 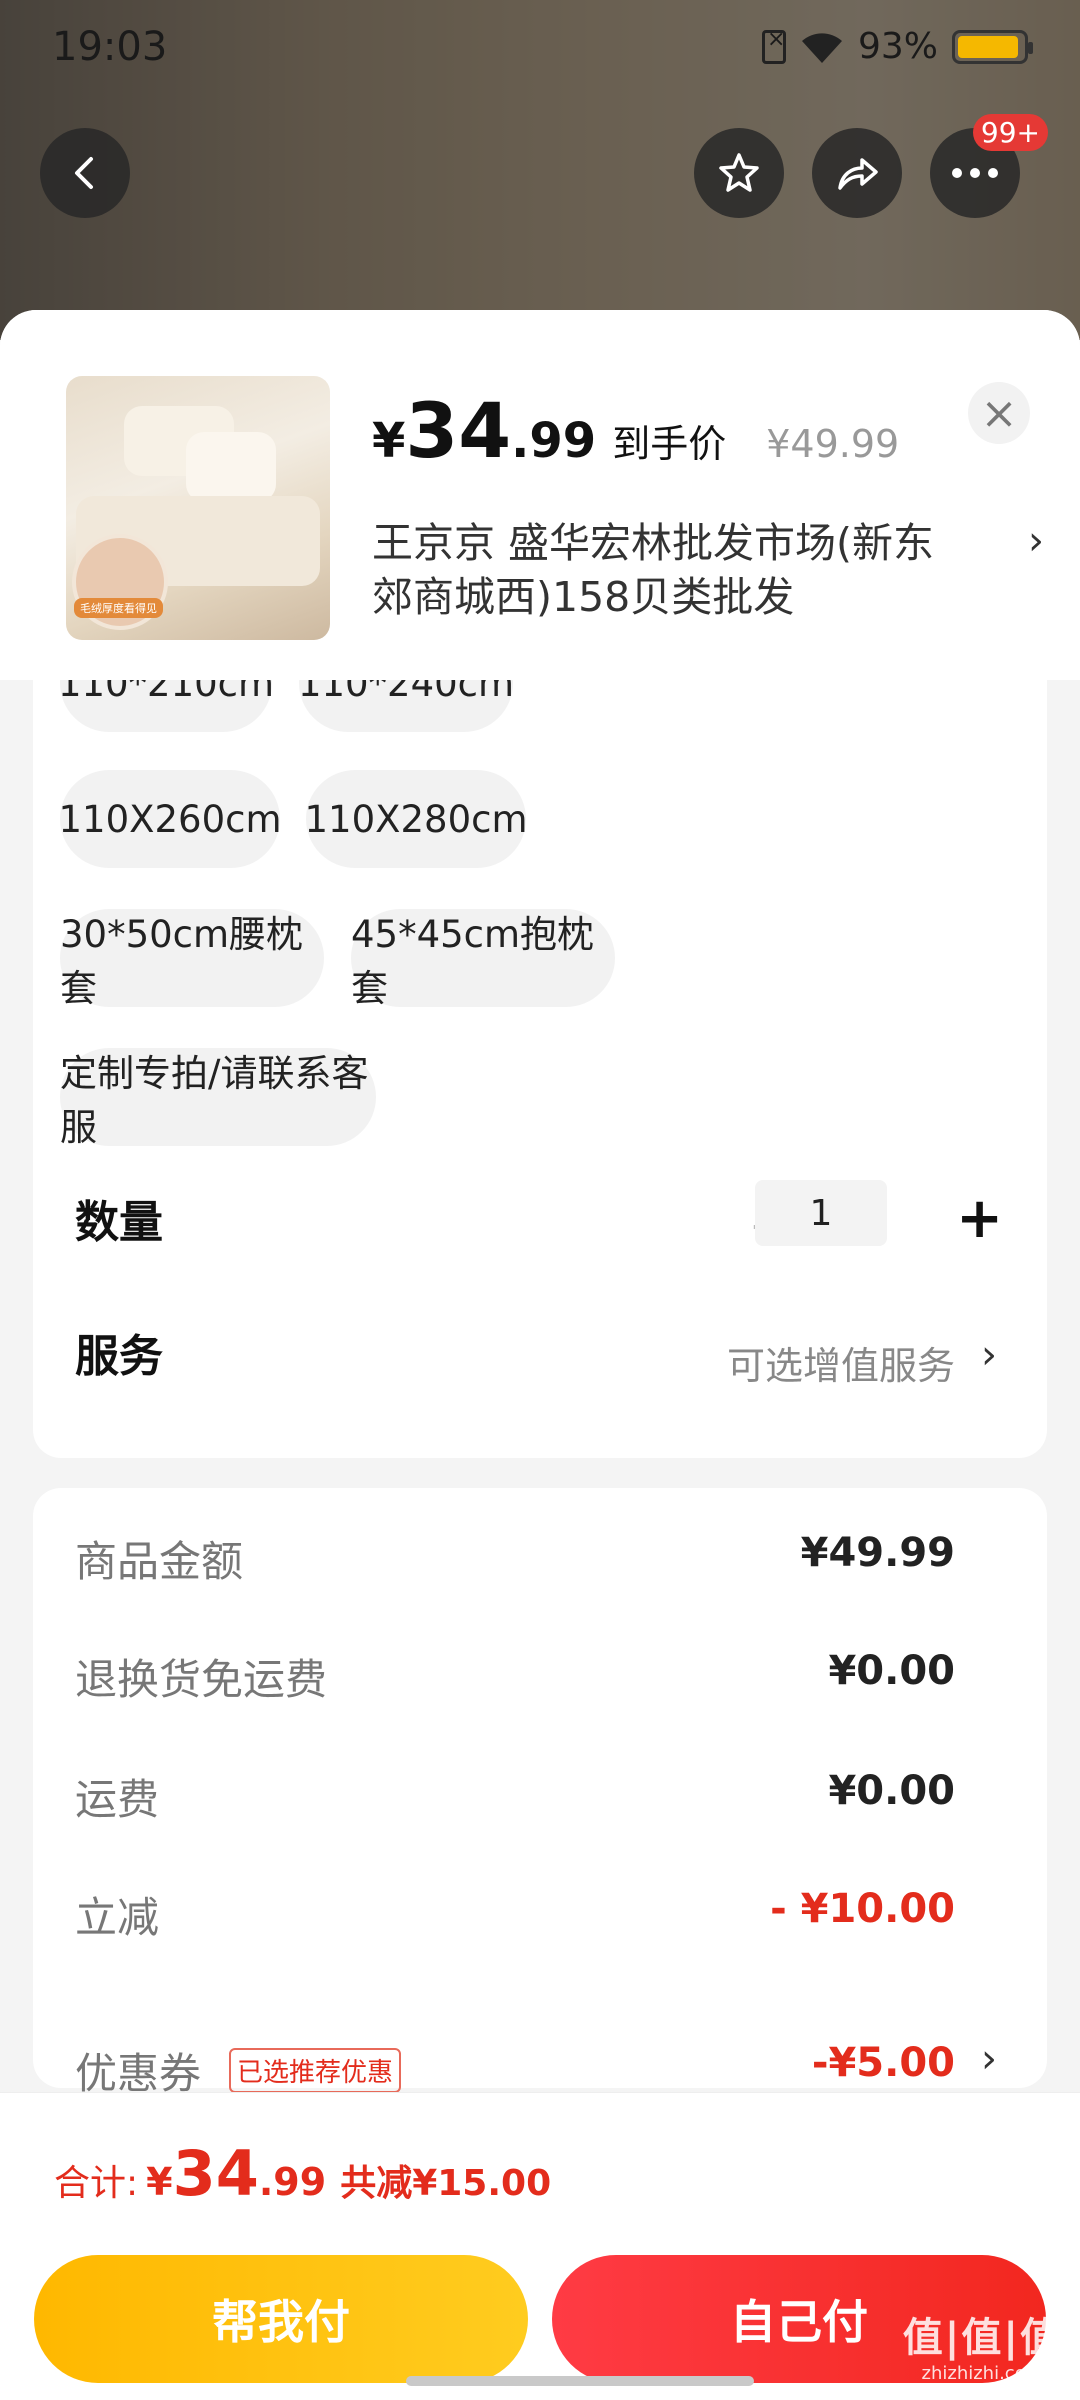 I want to click on service-selector: 可选增值服务, so click(x=841, y=1362).